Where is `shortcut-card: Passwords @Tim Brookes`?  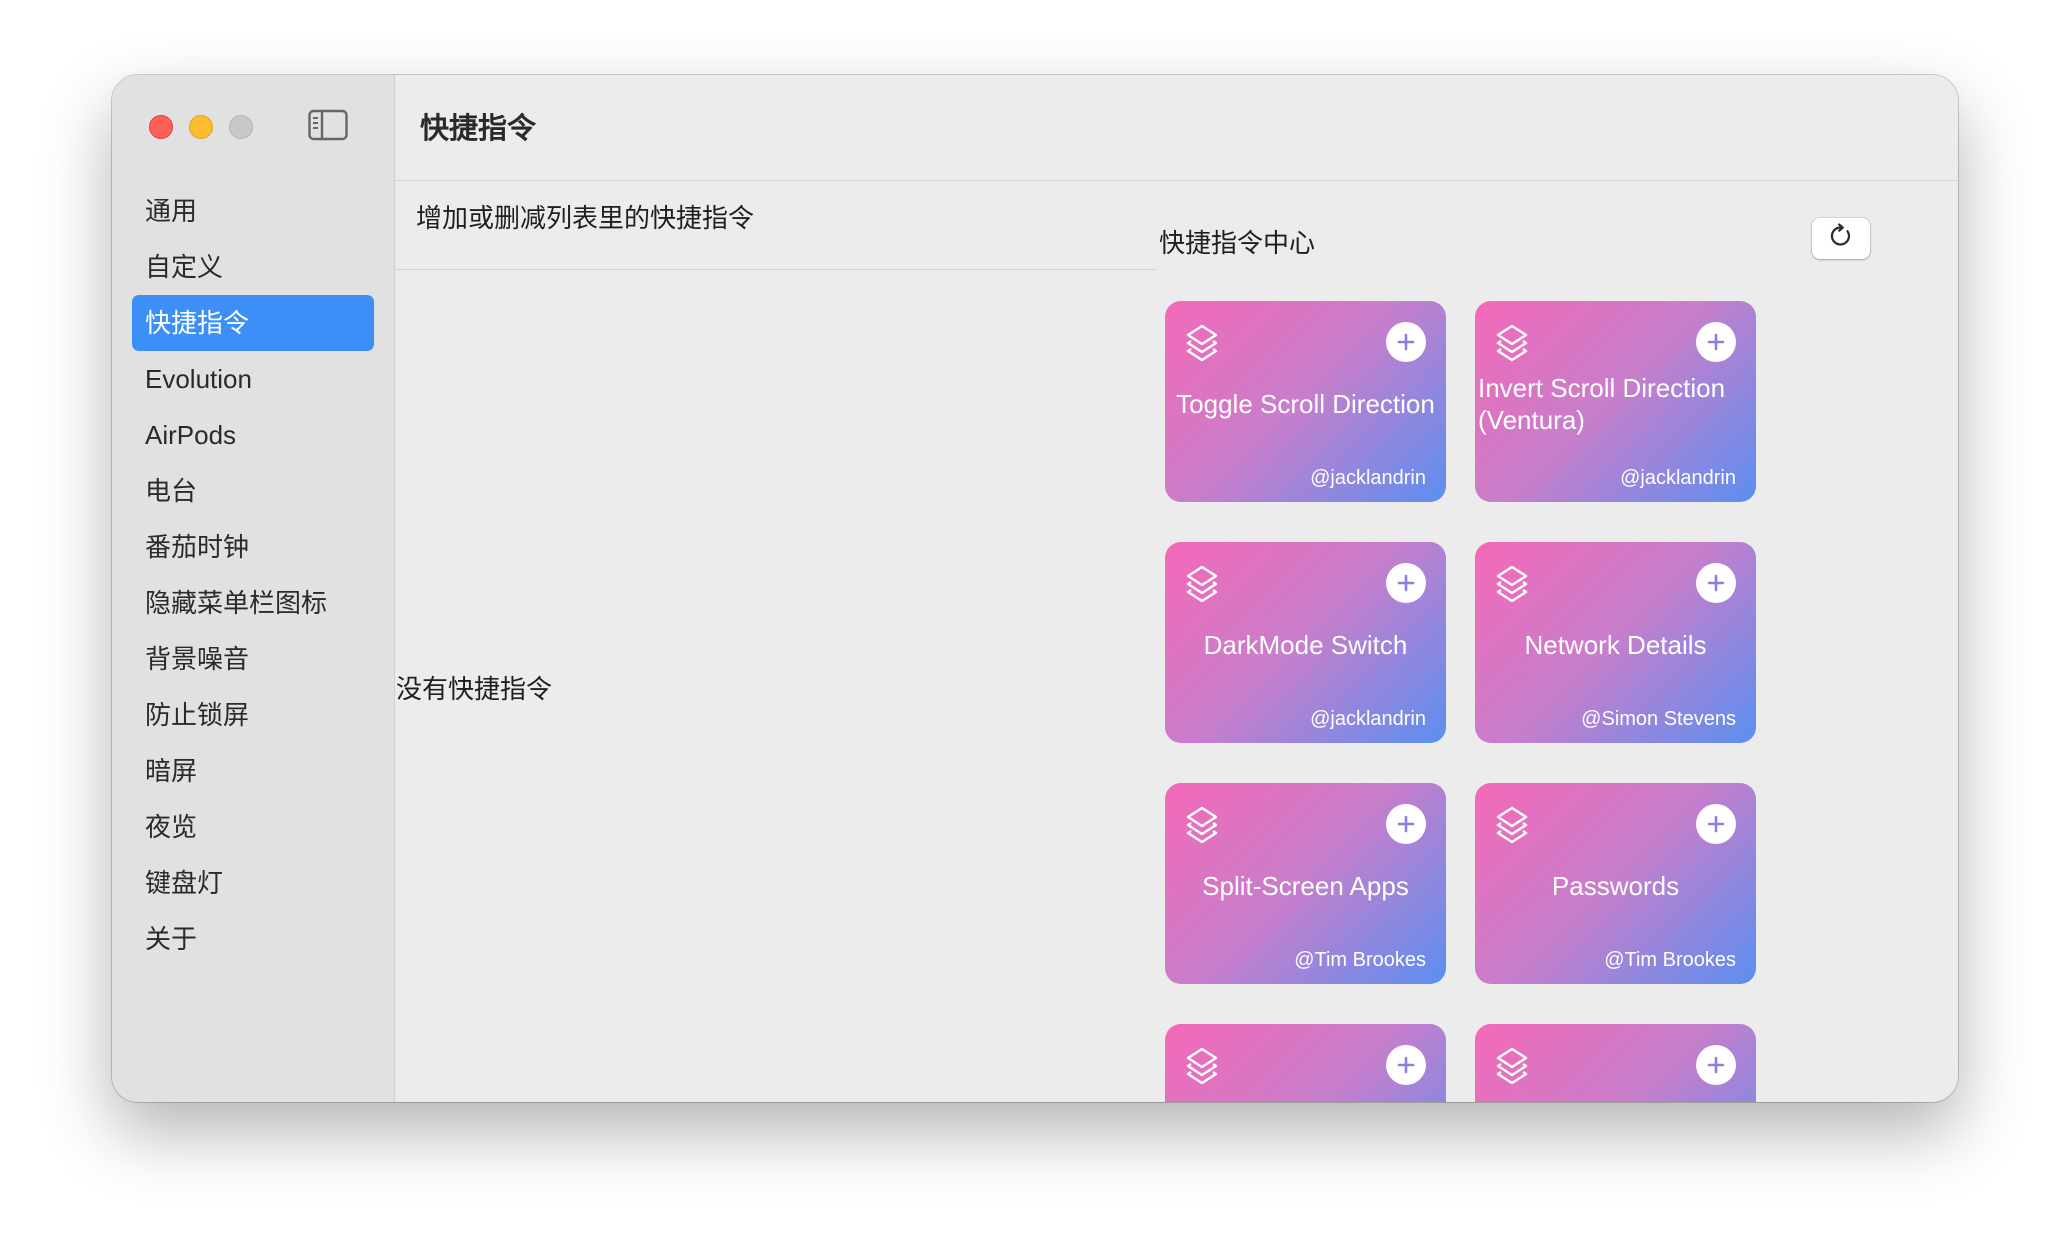
shortcut-card: Passwords @Tim Brookes is located at coordinates (1615, 883).